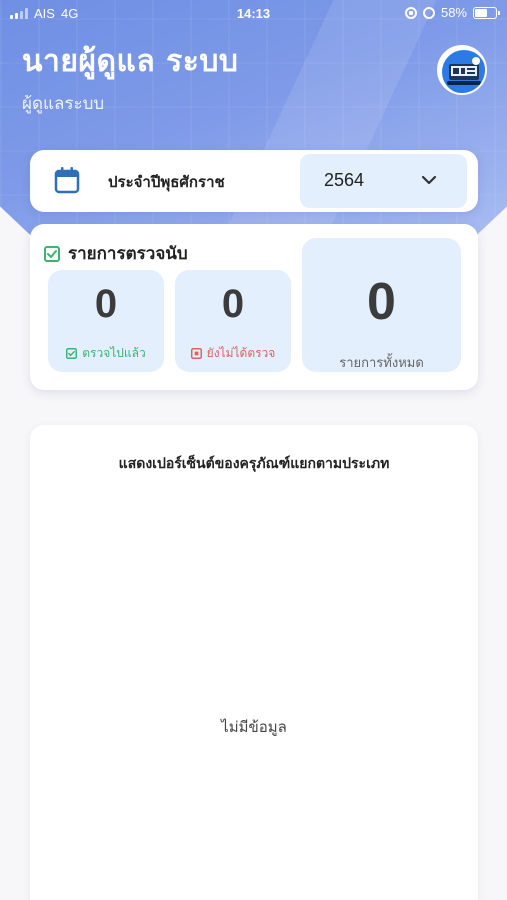 Image resolution: width=507 pixels, height=900 pixels. I want to click on no-data-message: ไม่มีข้อมูล, so click(254, 727).